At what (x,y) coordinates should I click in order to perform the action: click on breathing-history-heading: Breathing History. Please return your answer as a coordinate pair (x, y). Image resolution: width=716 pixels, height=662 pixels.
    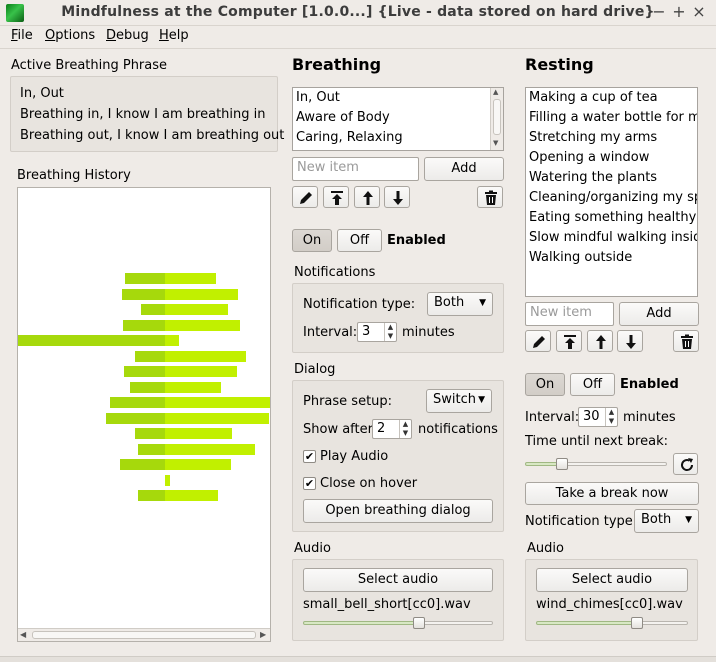
    Looking at the image, I should click on (74, 175).